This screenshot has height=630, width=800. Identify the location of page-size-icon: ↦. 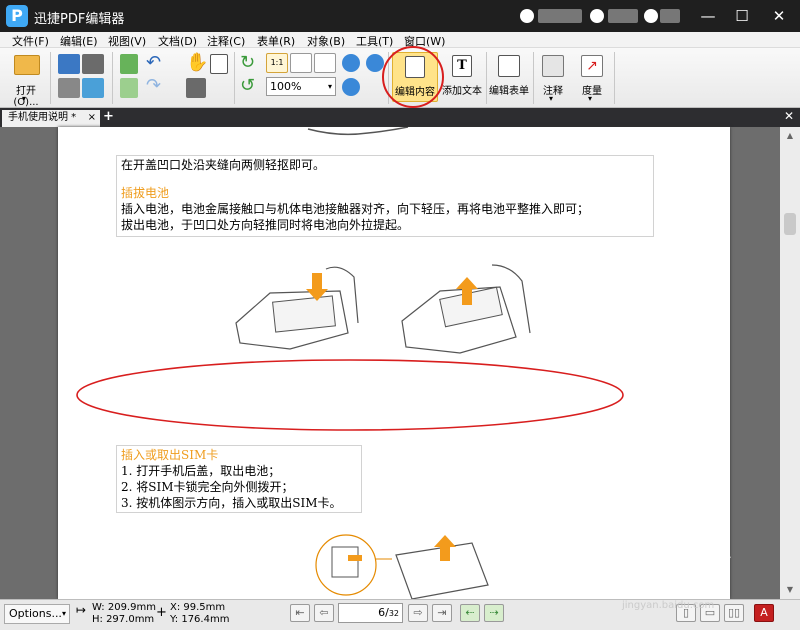
(81, 610).